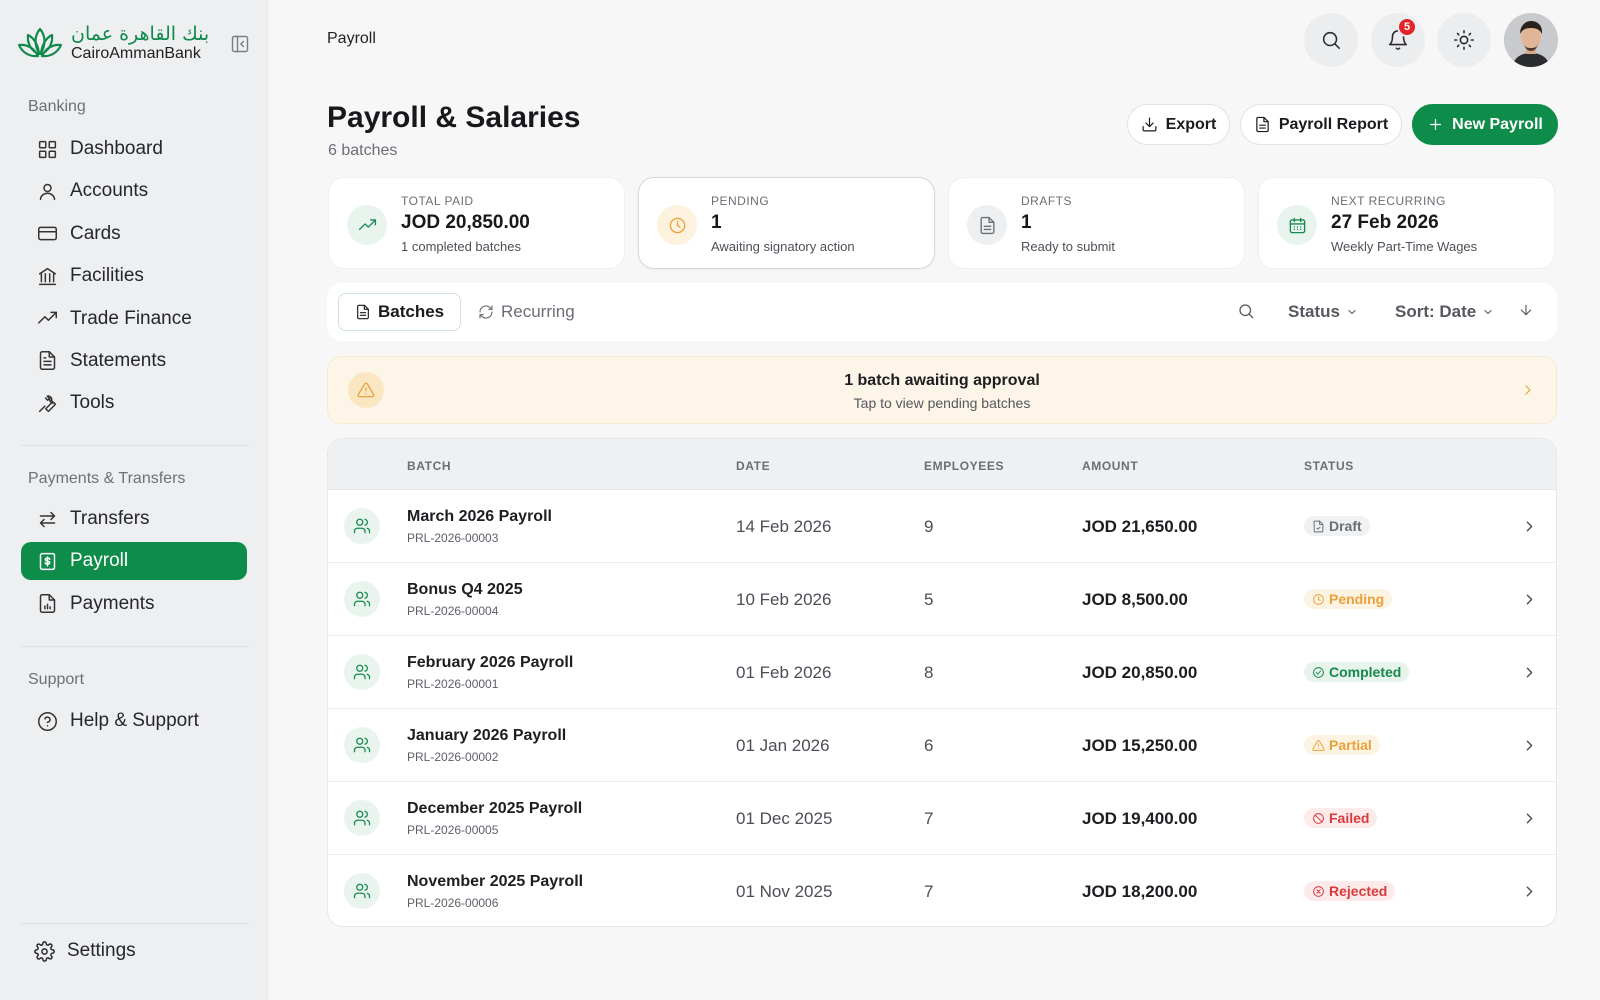 The width and height of the screenshot is (1600, 1000). I want to click on column-header-amount: AMOUNT, so click(1110, 466).